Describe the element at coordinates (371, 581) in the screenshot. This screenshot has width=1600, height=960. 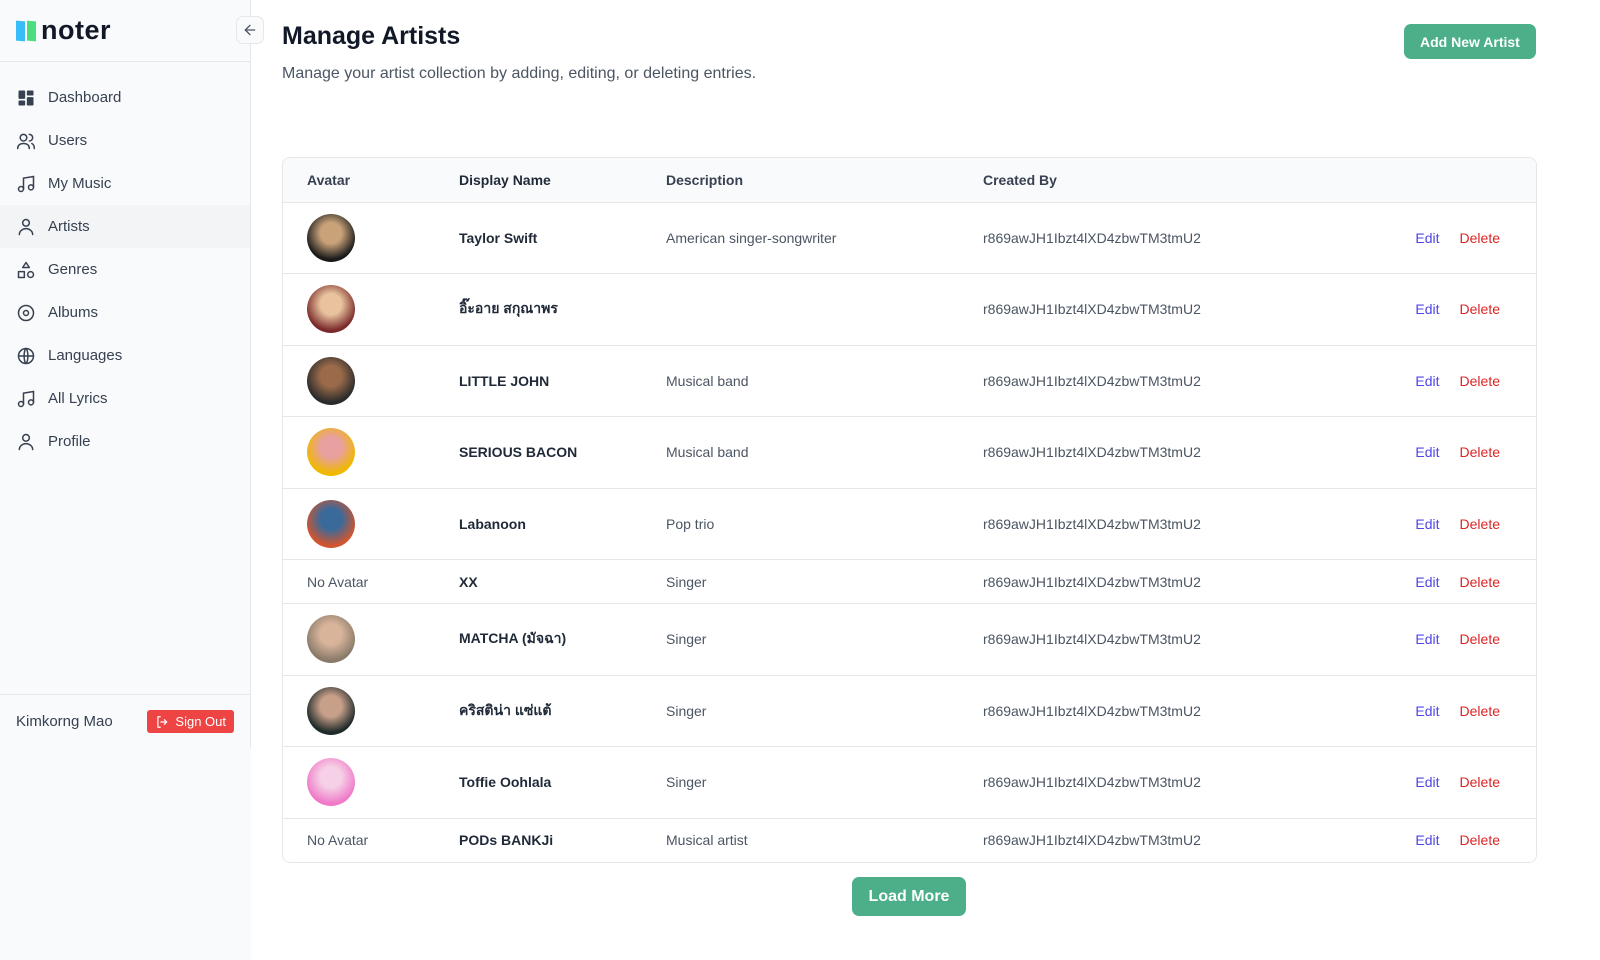
I see `avatar-cell: No Avatar` at that location.